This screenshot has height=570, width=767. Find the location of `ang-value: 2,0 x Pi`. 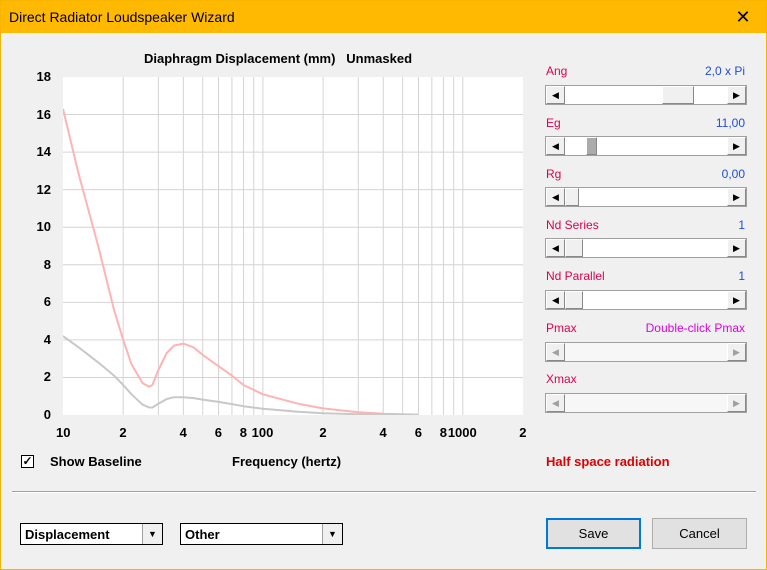

ang-value: 2,0 x Pi is located at coordinates (724, 71).